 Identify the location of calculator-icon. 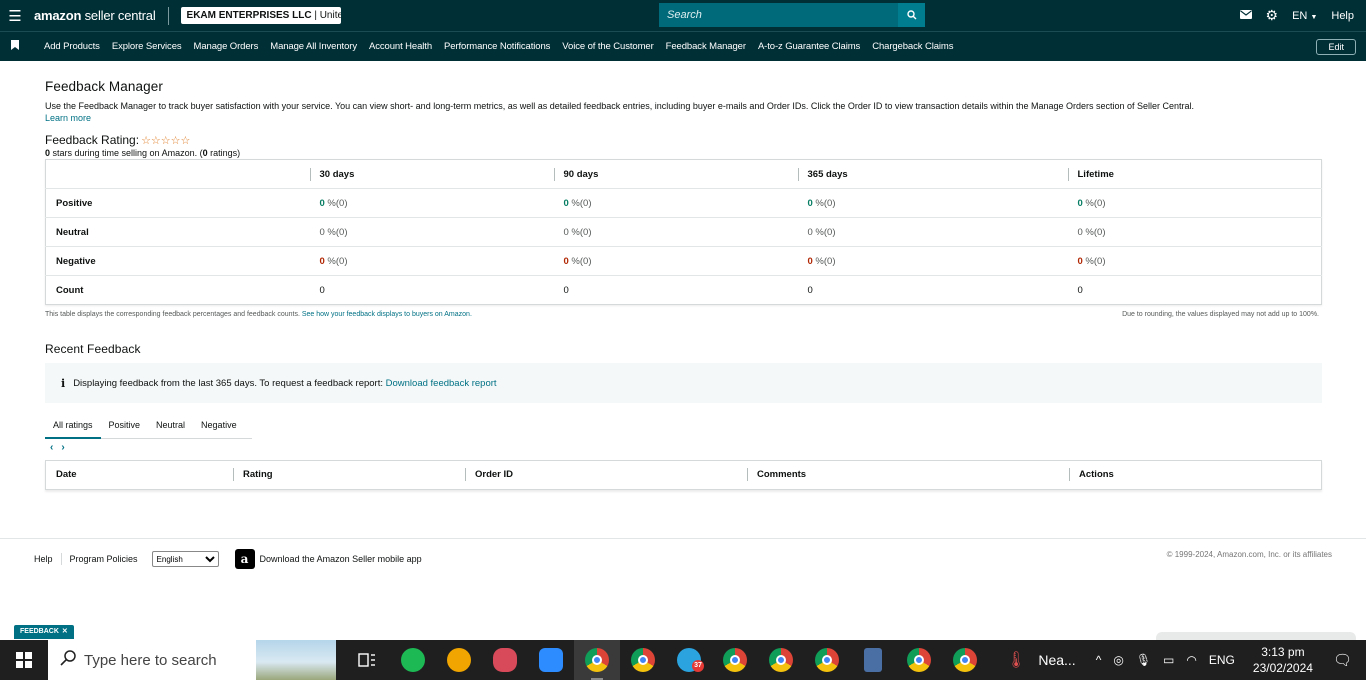
(873, 660).